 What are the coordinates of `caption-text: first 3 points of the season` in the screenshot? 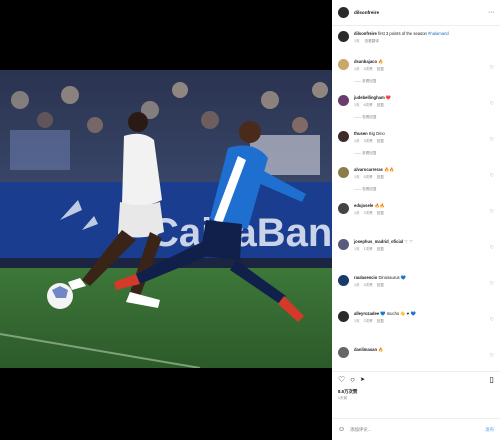 It's located at (402, 33).